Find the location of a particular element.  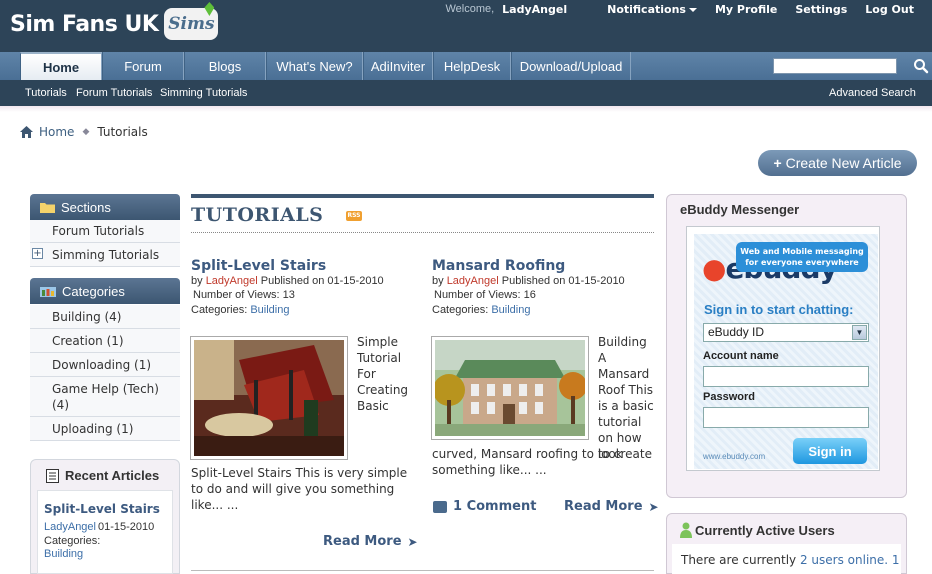

document-icon is located at coordinates (52, 475).